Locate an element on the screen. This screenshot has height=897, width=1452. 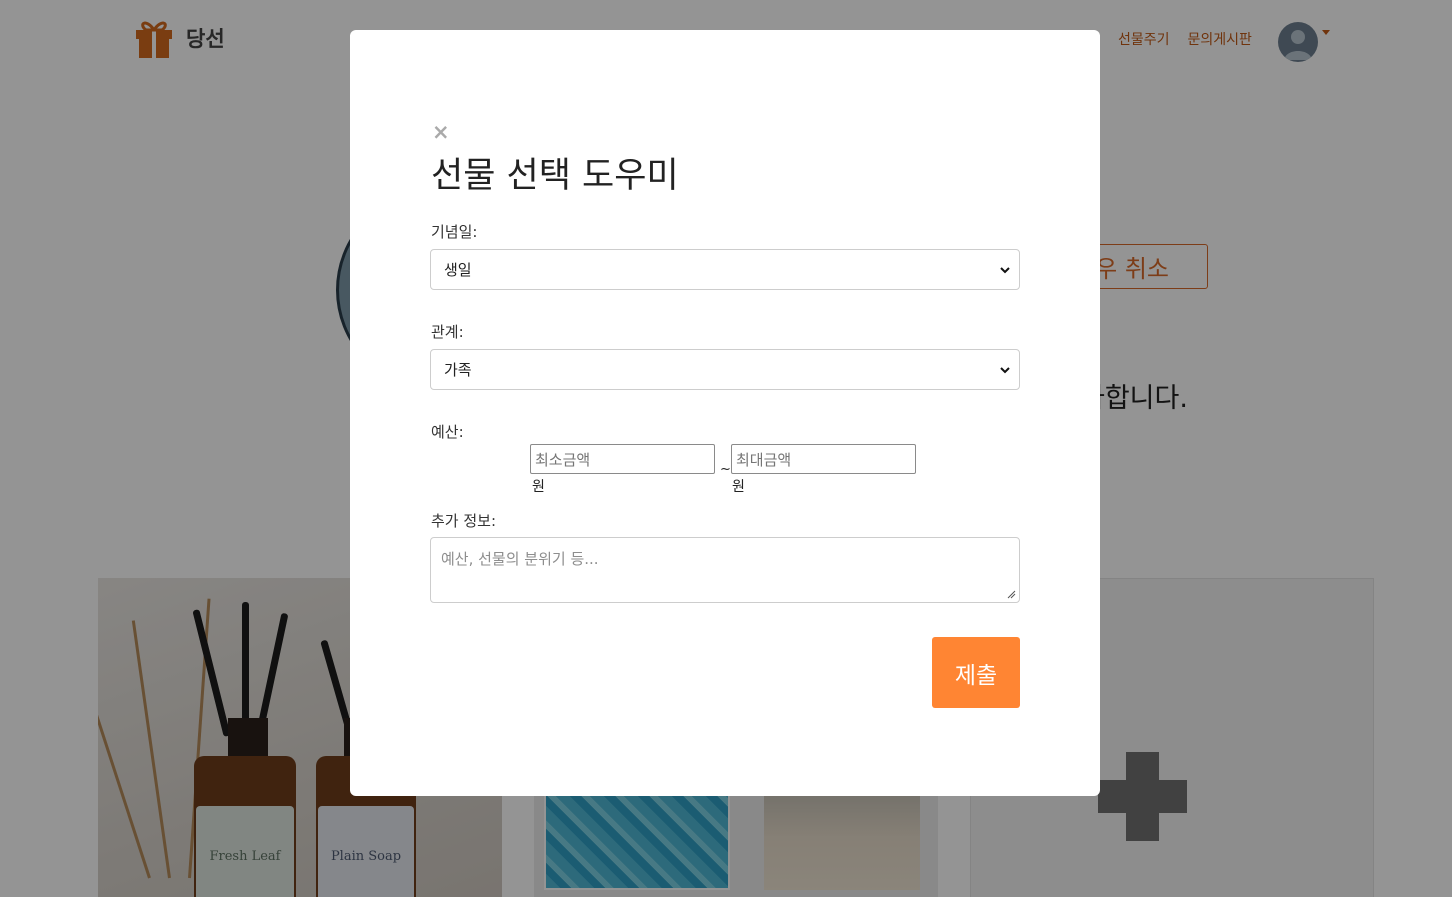
relationship-label: 관계: is located at coordinates (447, 332).